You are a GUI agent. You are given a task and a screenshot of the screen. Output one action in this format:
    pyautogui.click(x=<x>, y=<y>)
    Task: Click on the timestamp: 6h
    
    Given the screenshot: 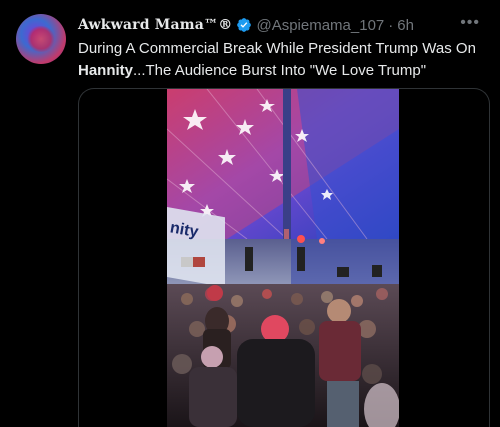 What is the action you would take?
    pyautogui.click(x=405, y=25)
    